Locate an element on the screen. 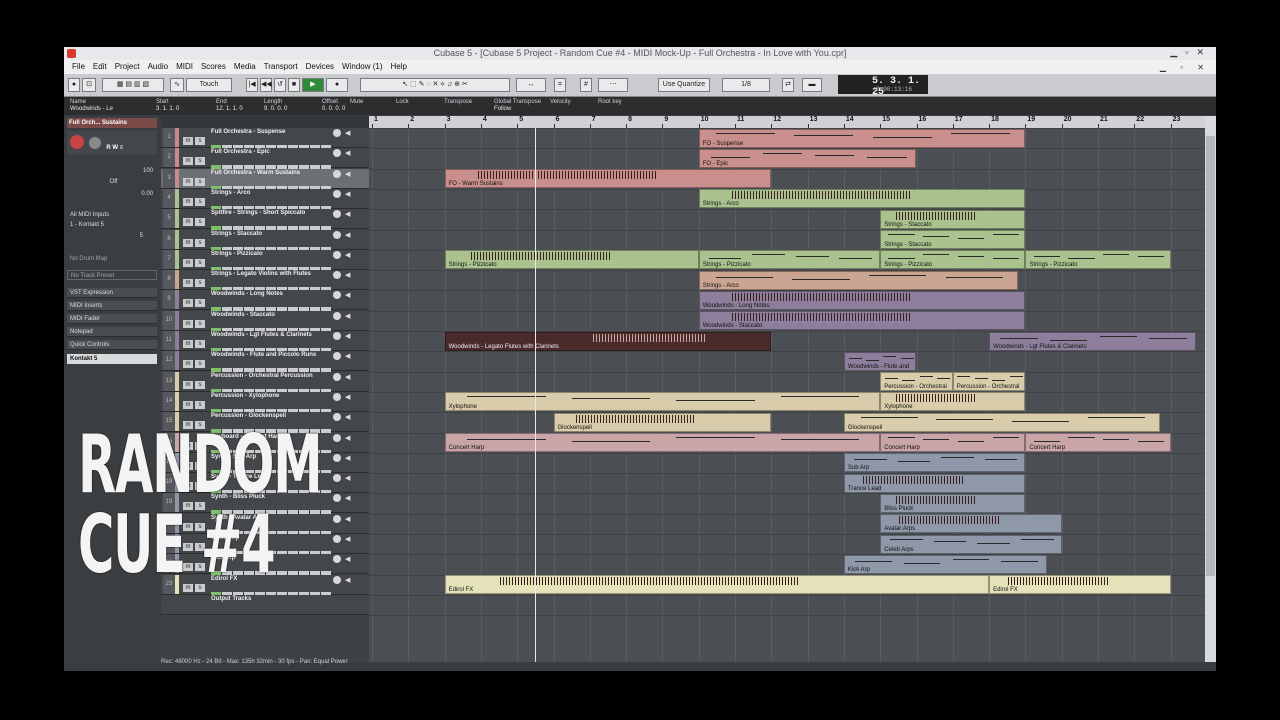  track-row: 10 m s Woodwinds - Staccato ◀ is located at coordinates (265, 322).